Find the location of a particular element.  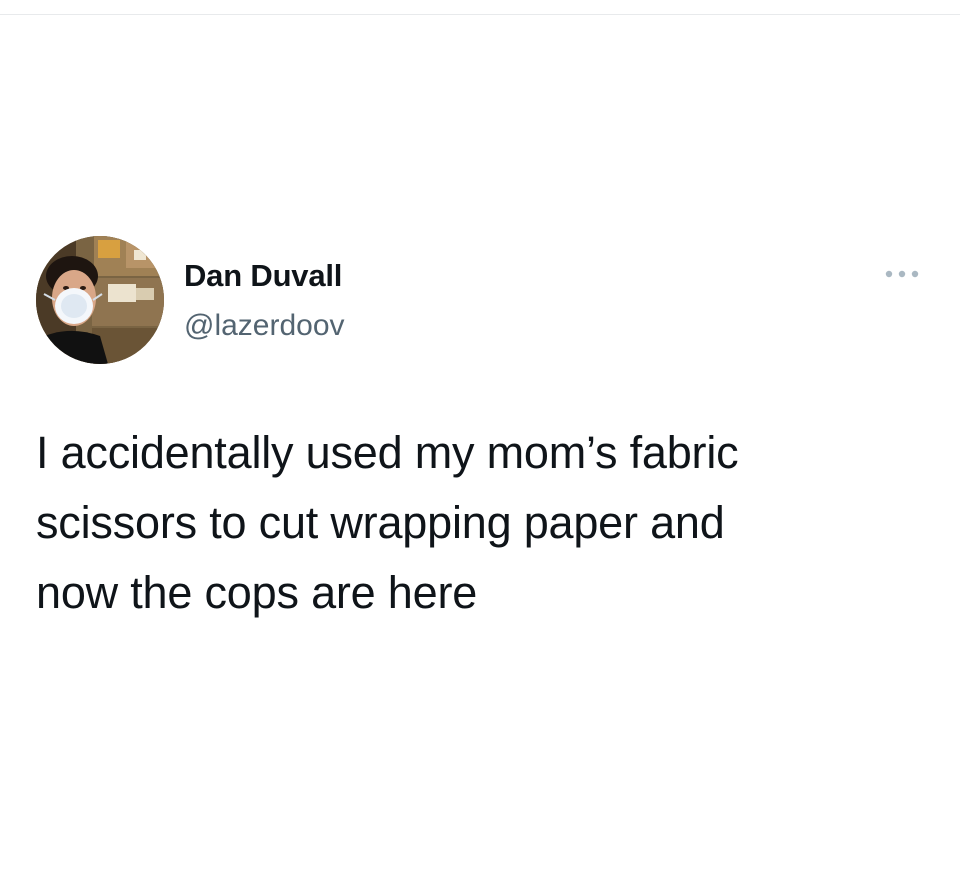

avatar is located at coordinates (100, 300).